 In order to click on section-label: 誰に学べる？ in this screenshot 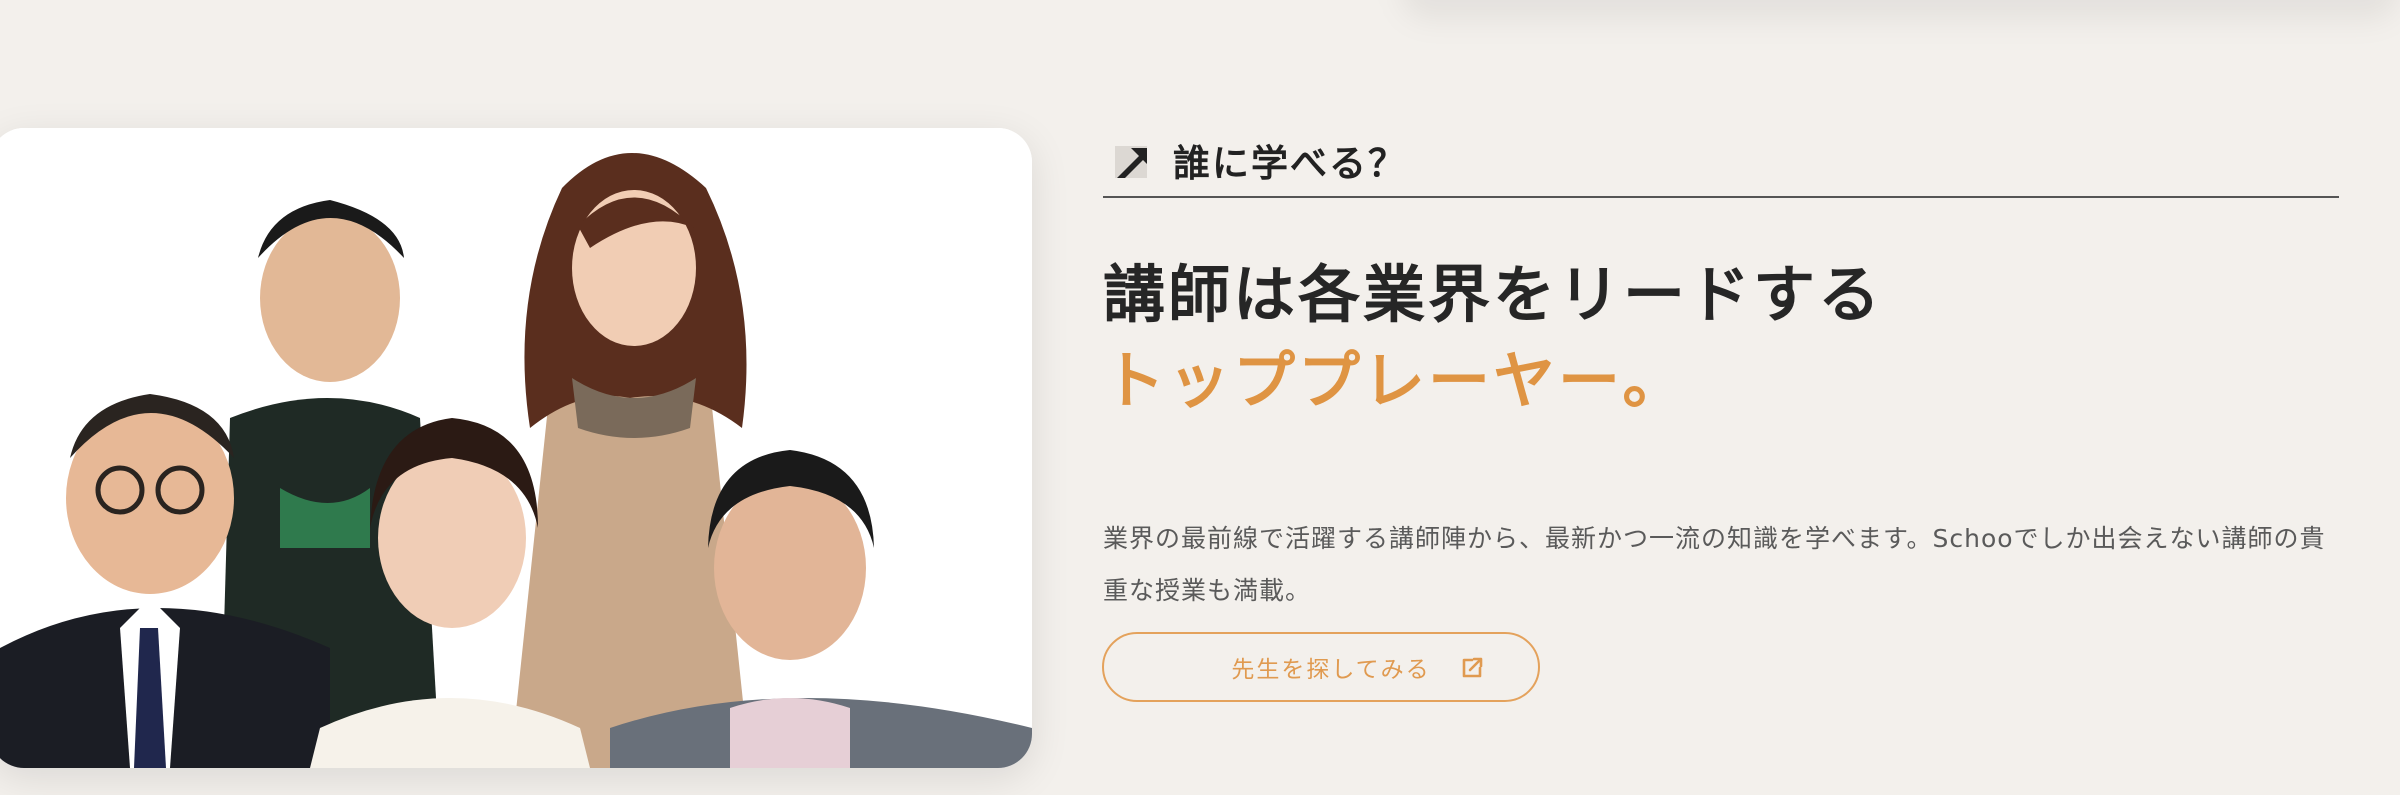, I will do `click(1721, 163)`.